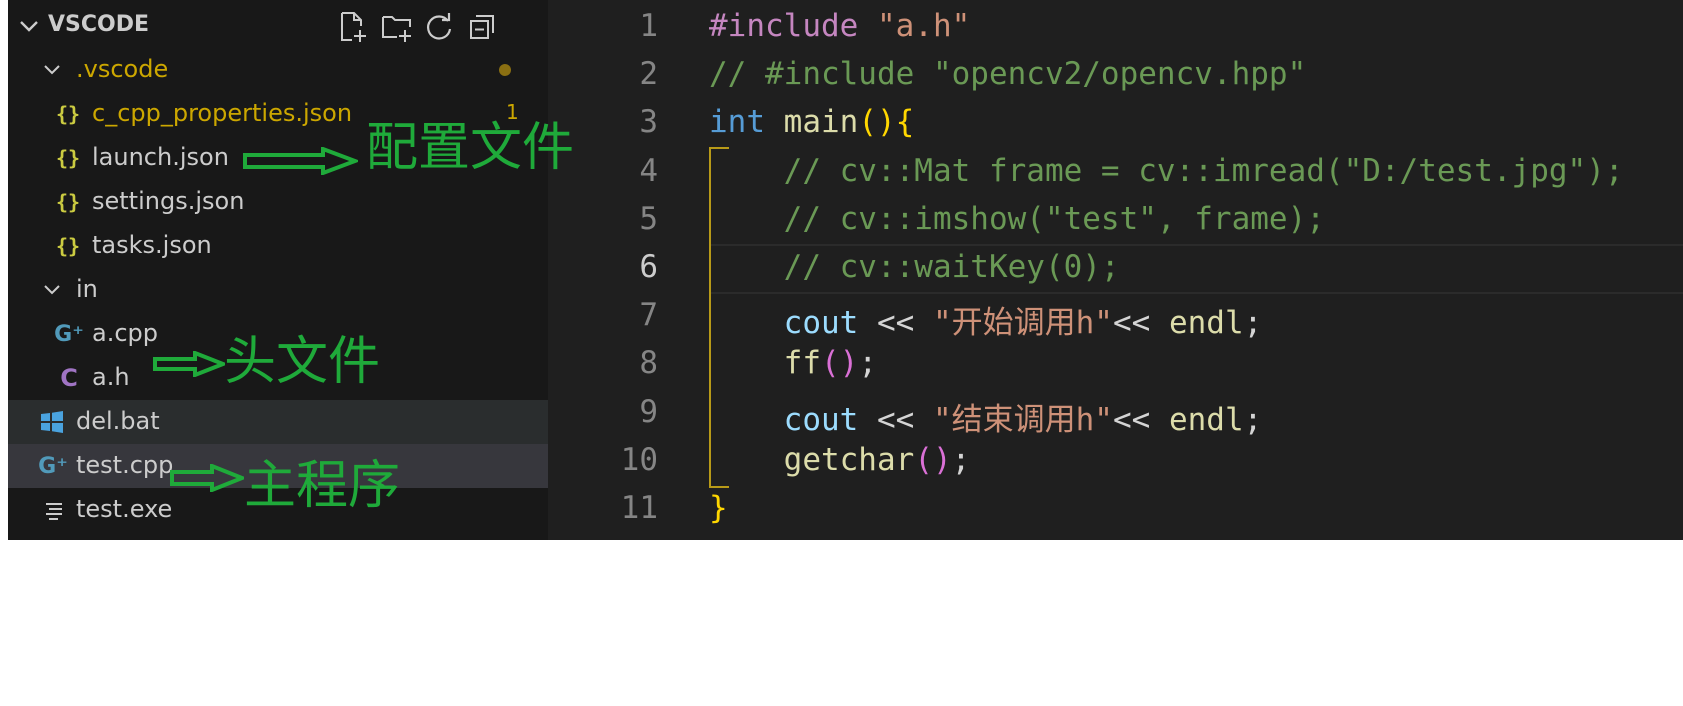 Image resolution: width=1683 pixels, height=706 pixels. I want to click on code-line: // cv::waitKey(0);, so click(914, 267).